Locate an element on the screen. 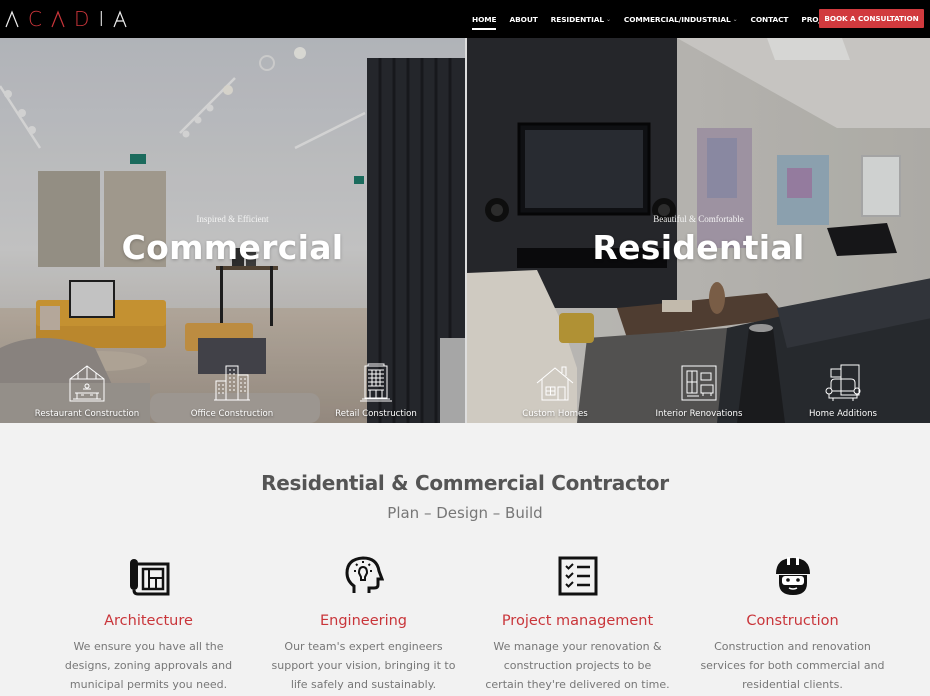  logo-lambda-red-glyph is located at coordinates (58, 19).